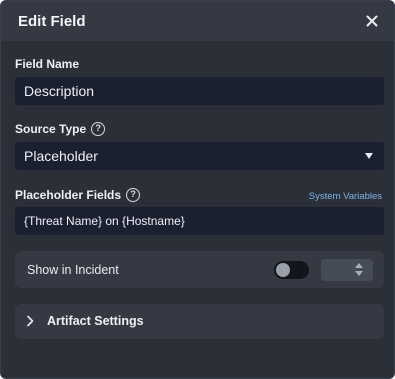  What do you see at coordinates (199, 221) in the screenshot?
I see `placeholder-fields-input: {Threat Name} on {Hostname}` at bounding box center [199, 221].